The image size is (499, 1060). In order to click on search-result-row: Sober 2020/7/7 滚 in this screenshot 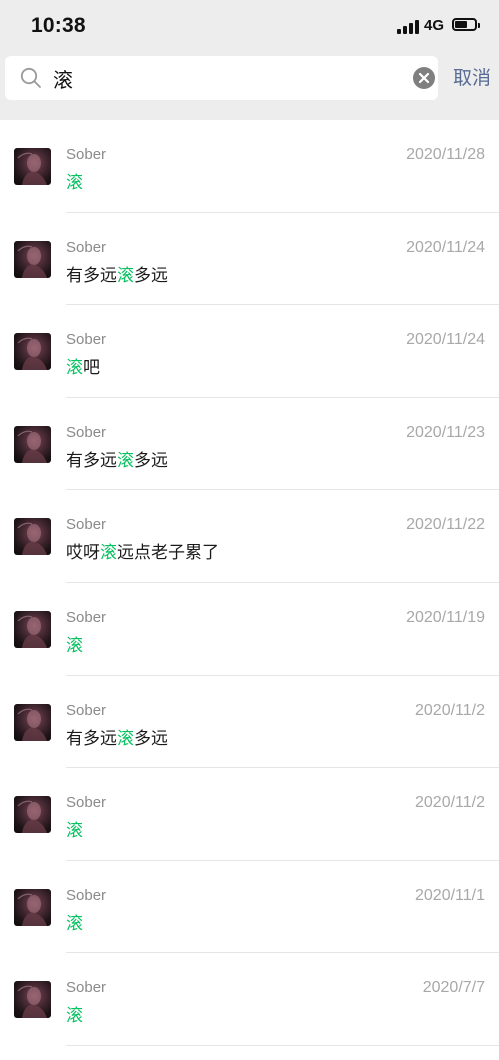, I will do `click(249, 999)`.